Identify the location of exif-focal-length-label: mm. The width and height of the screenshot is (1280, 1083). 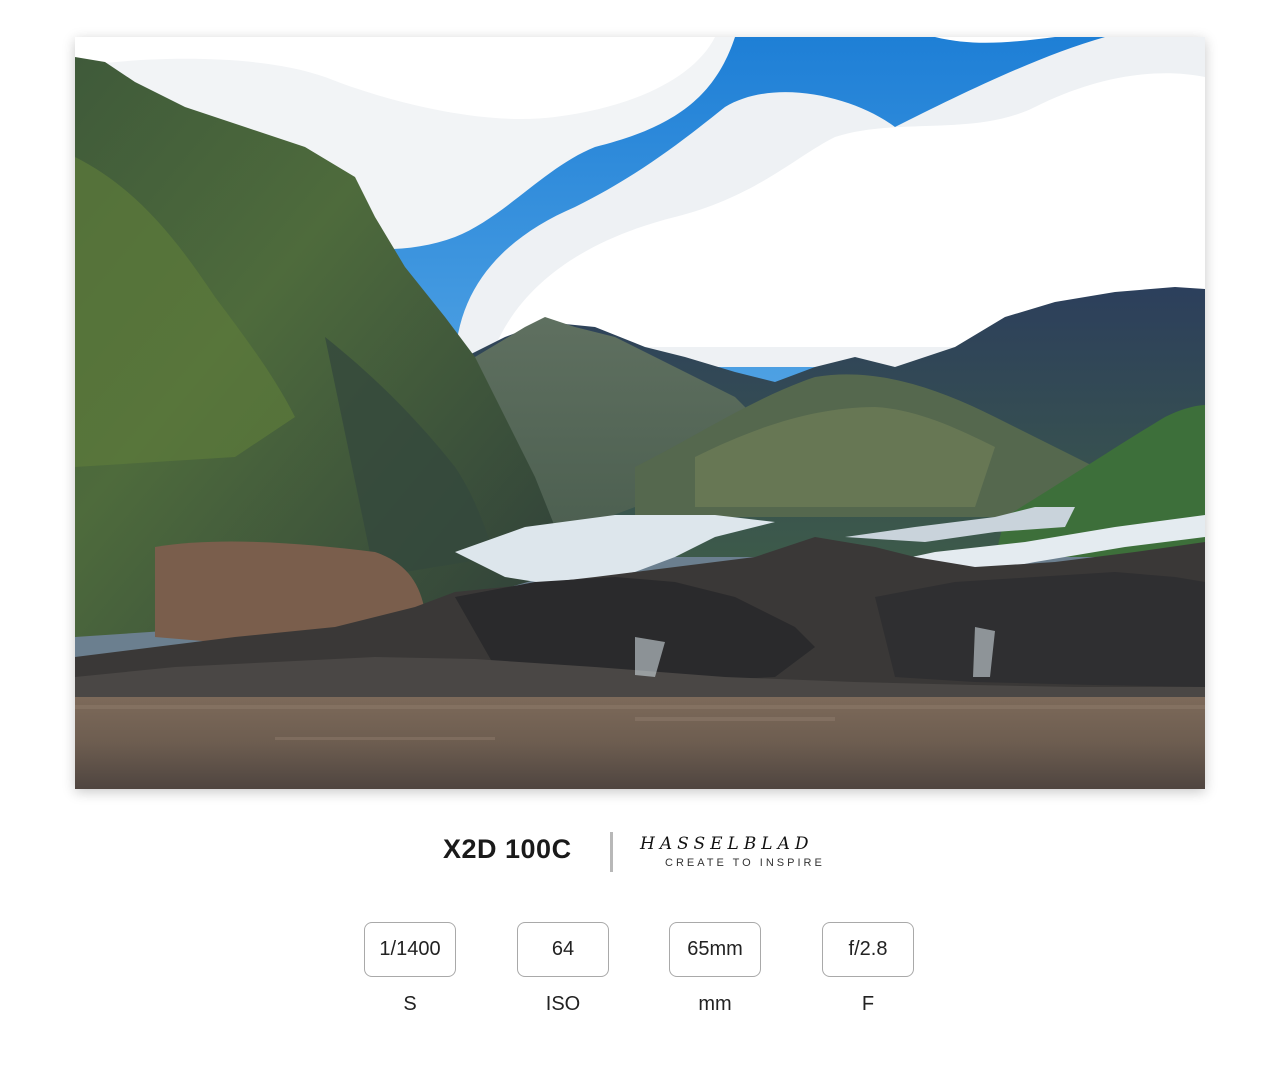
(715, 1004).